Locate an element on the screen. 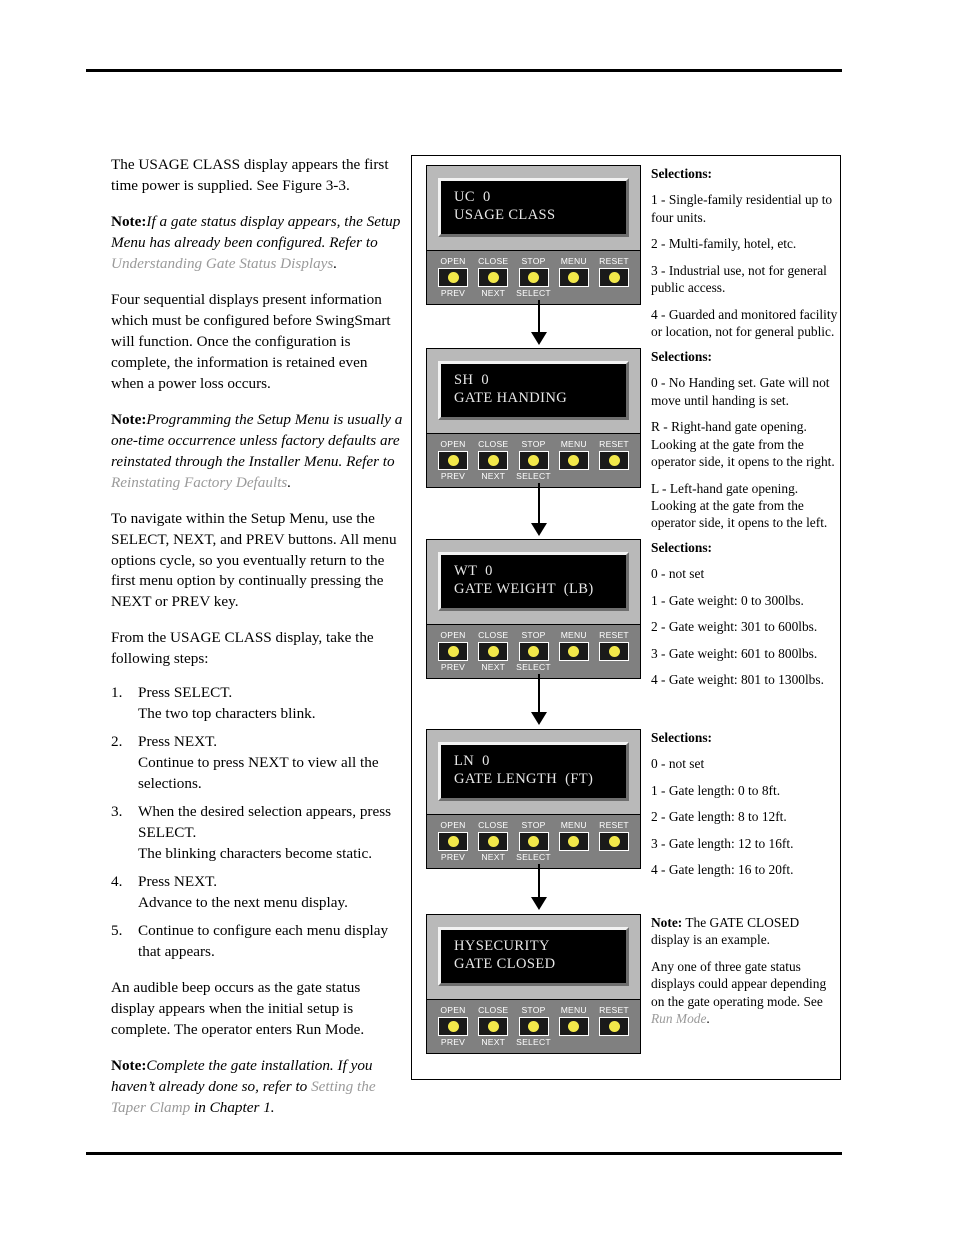 The image size is (954, 1235). note-label: Note: is located at coordinates (129, 1065).